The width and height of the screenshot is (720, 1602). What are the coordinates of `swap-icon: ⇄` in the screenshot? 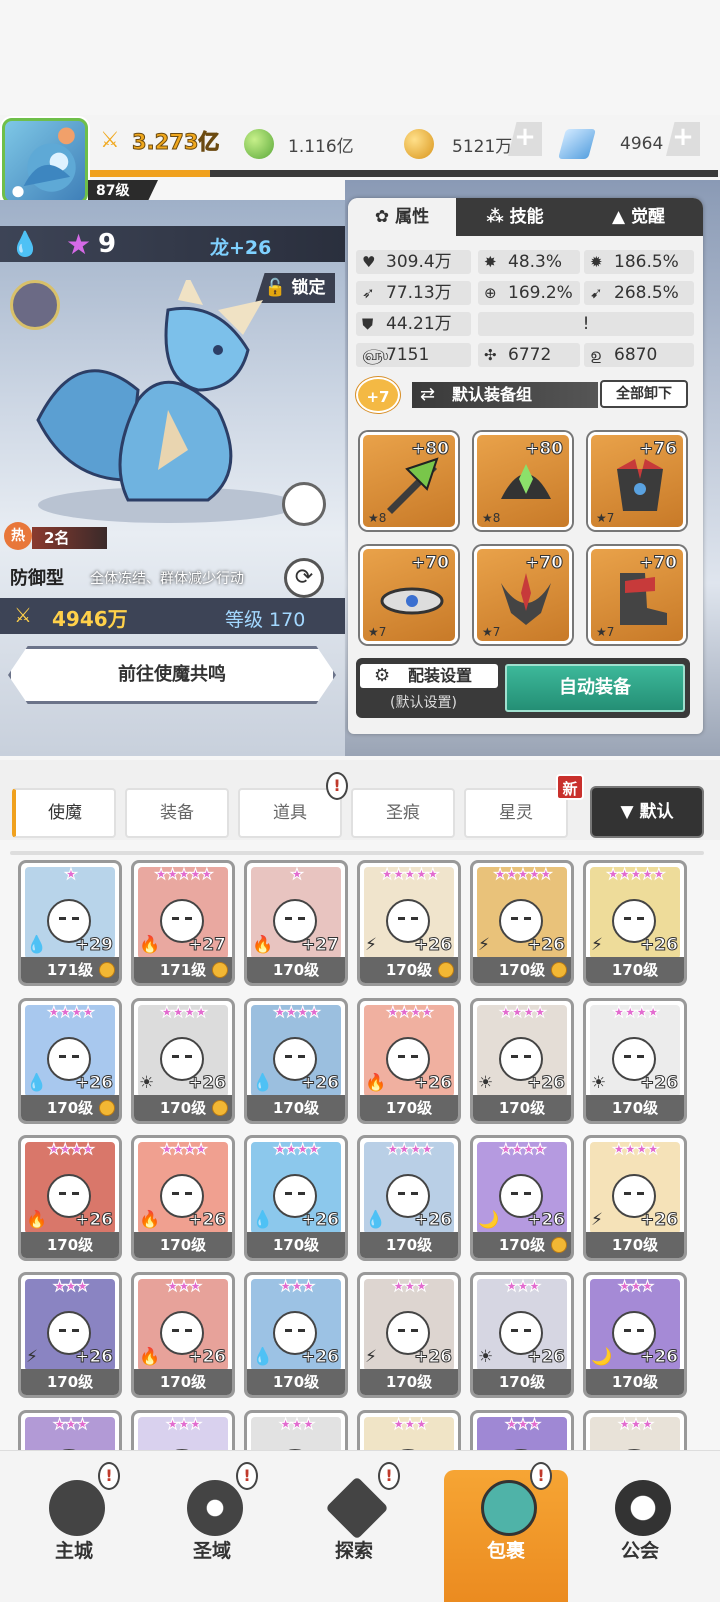 It's located at (427, 394).